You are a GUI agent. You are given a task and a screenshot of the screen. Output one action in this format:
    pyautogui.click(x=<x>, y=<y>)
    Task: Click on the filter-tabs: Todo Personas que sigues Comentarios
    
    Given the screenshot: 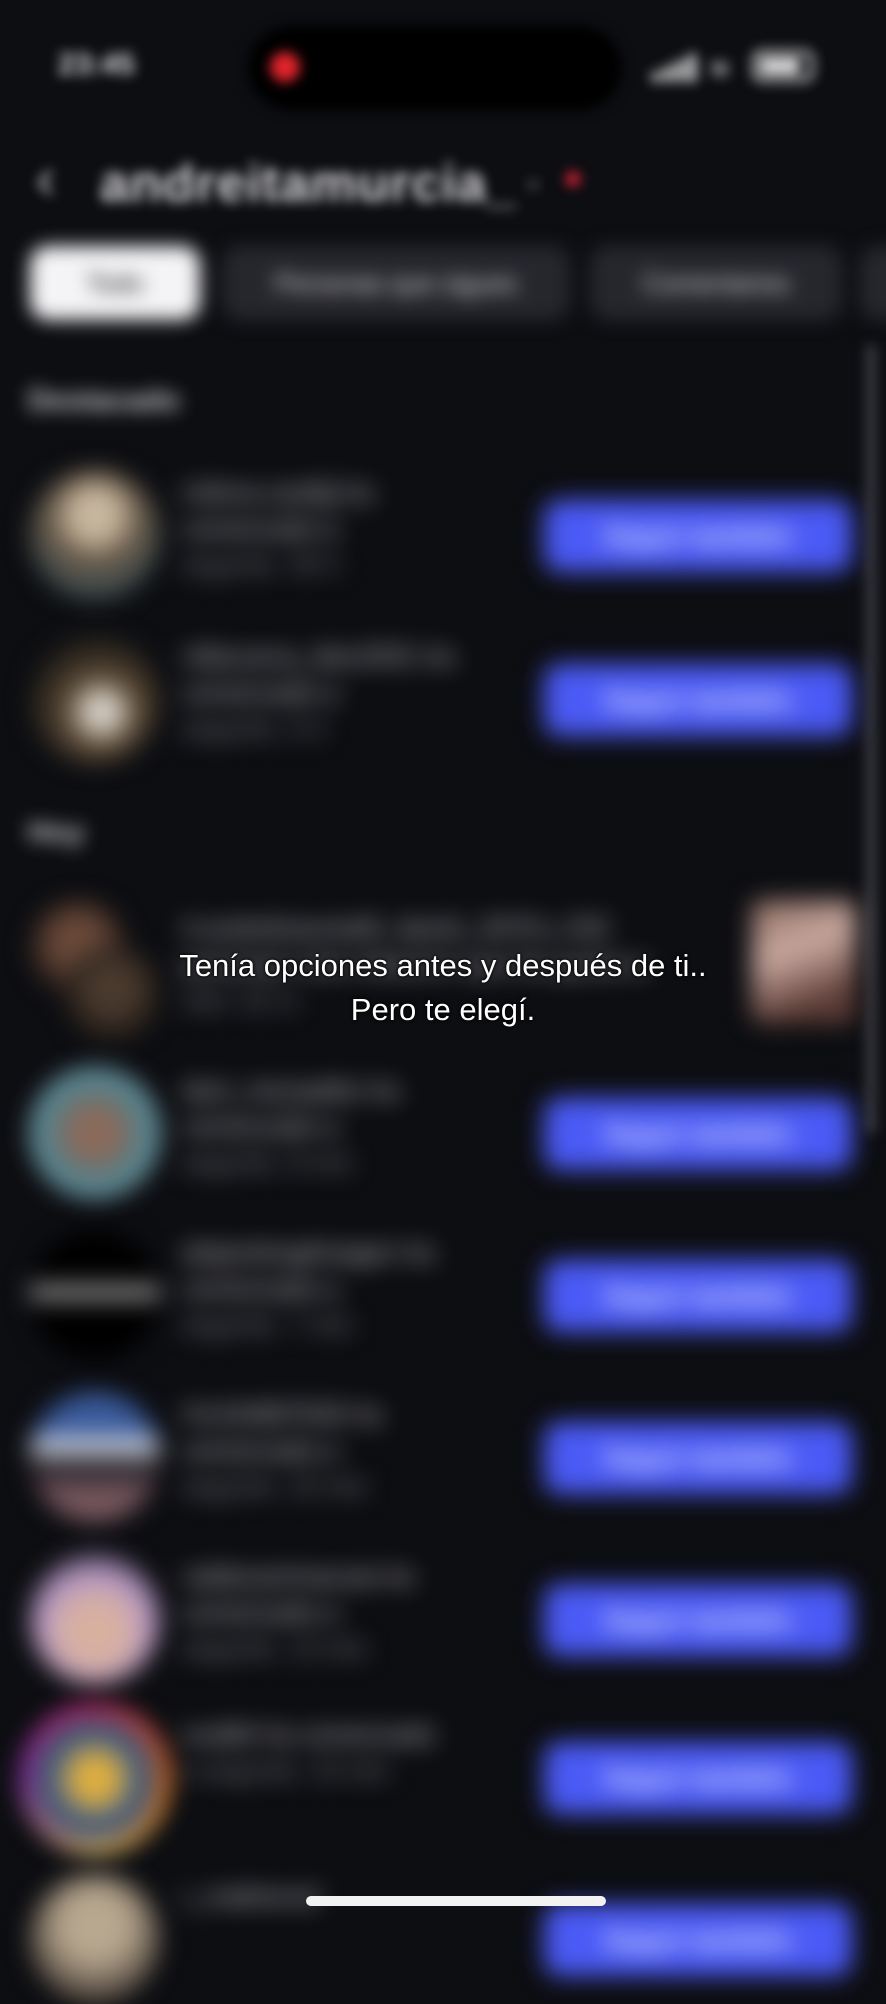 What is the action you would take?
    pyautogui.click(x=443, y=284)
    